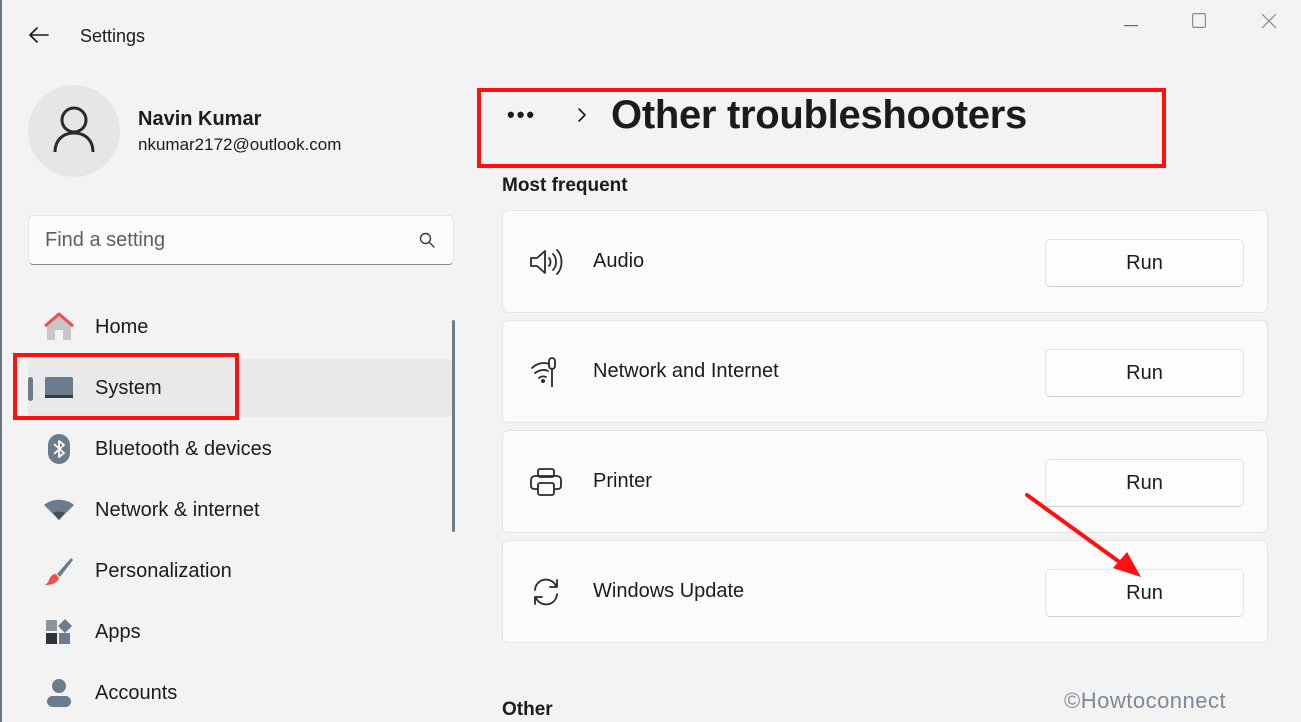 This screenshot has height=722, width=1301. What do you see at coordinates (163, 570) in the screenshot?
I see `sidebar-item-label: Personalization` at bounding box center [163, 570].